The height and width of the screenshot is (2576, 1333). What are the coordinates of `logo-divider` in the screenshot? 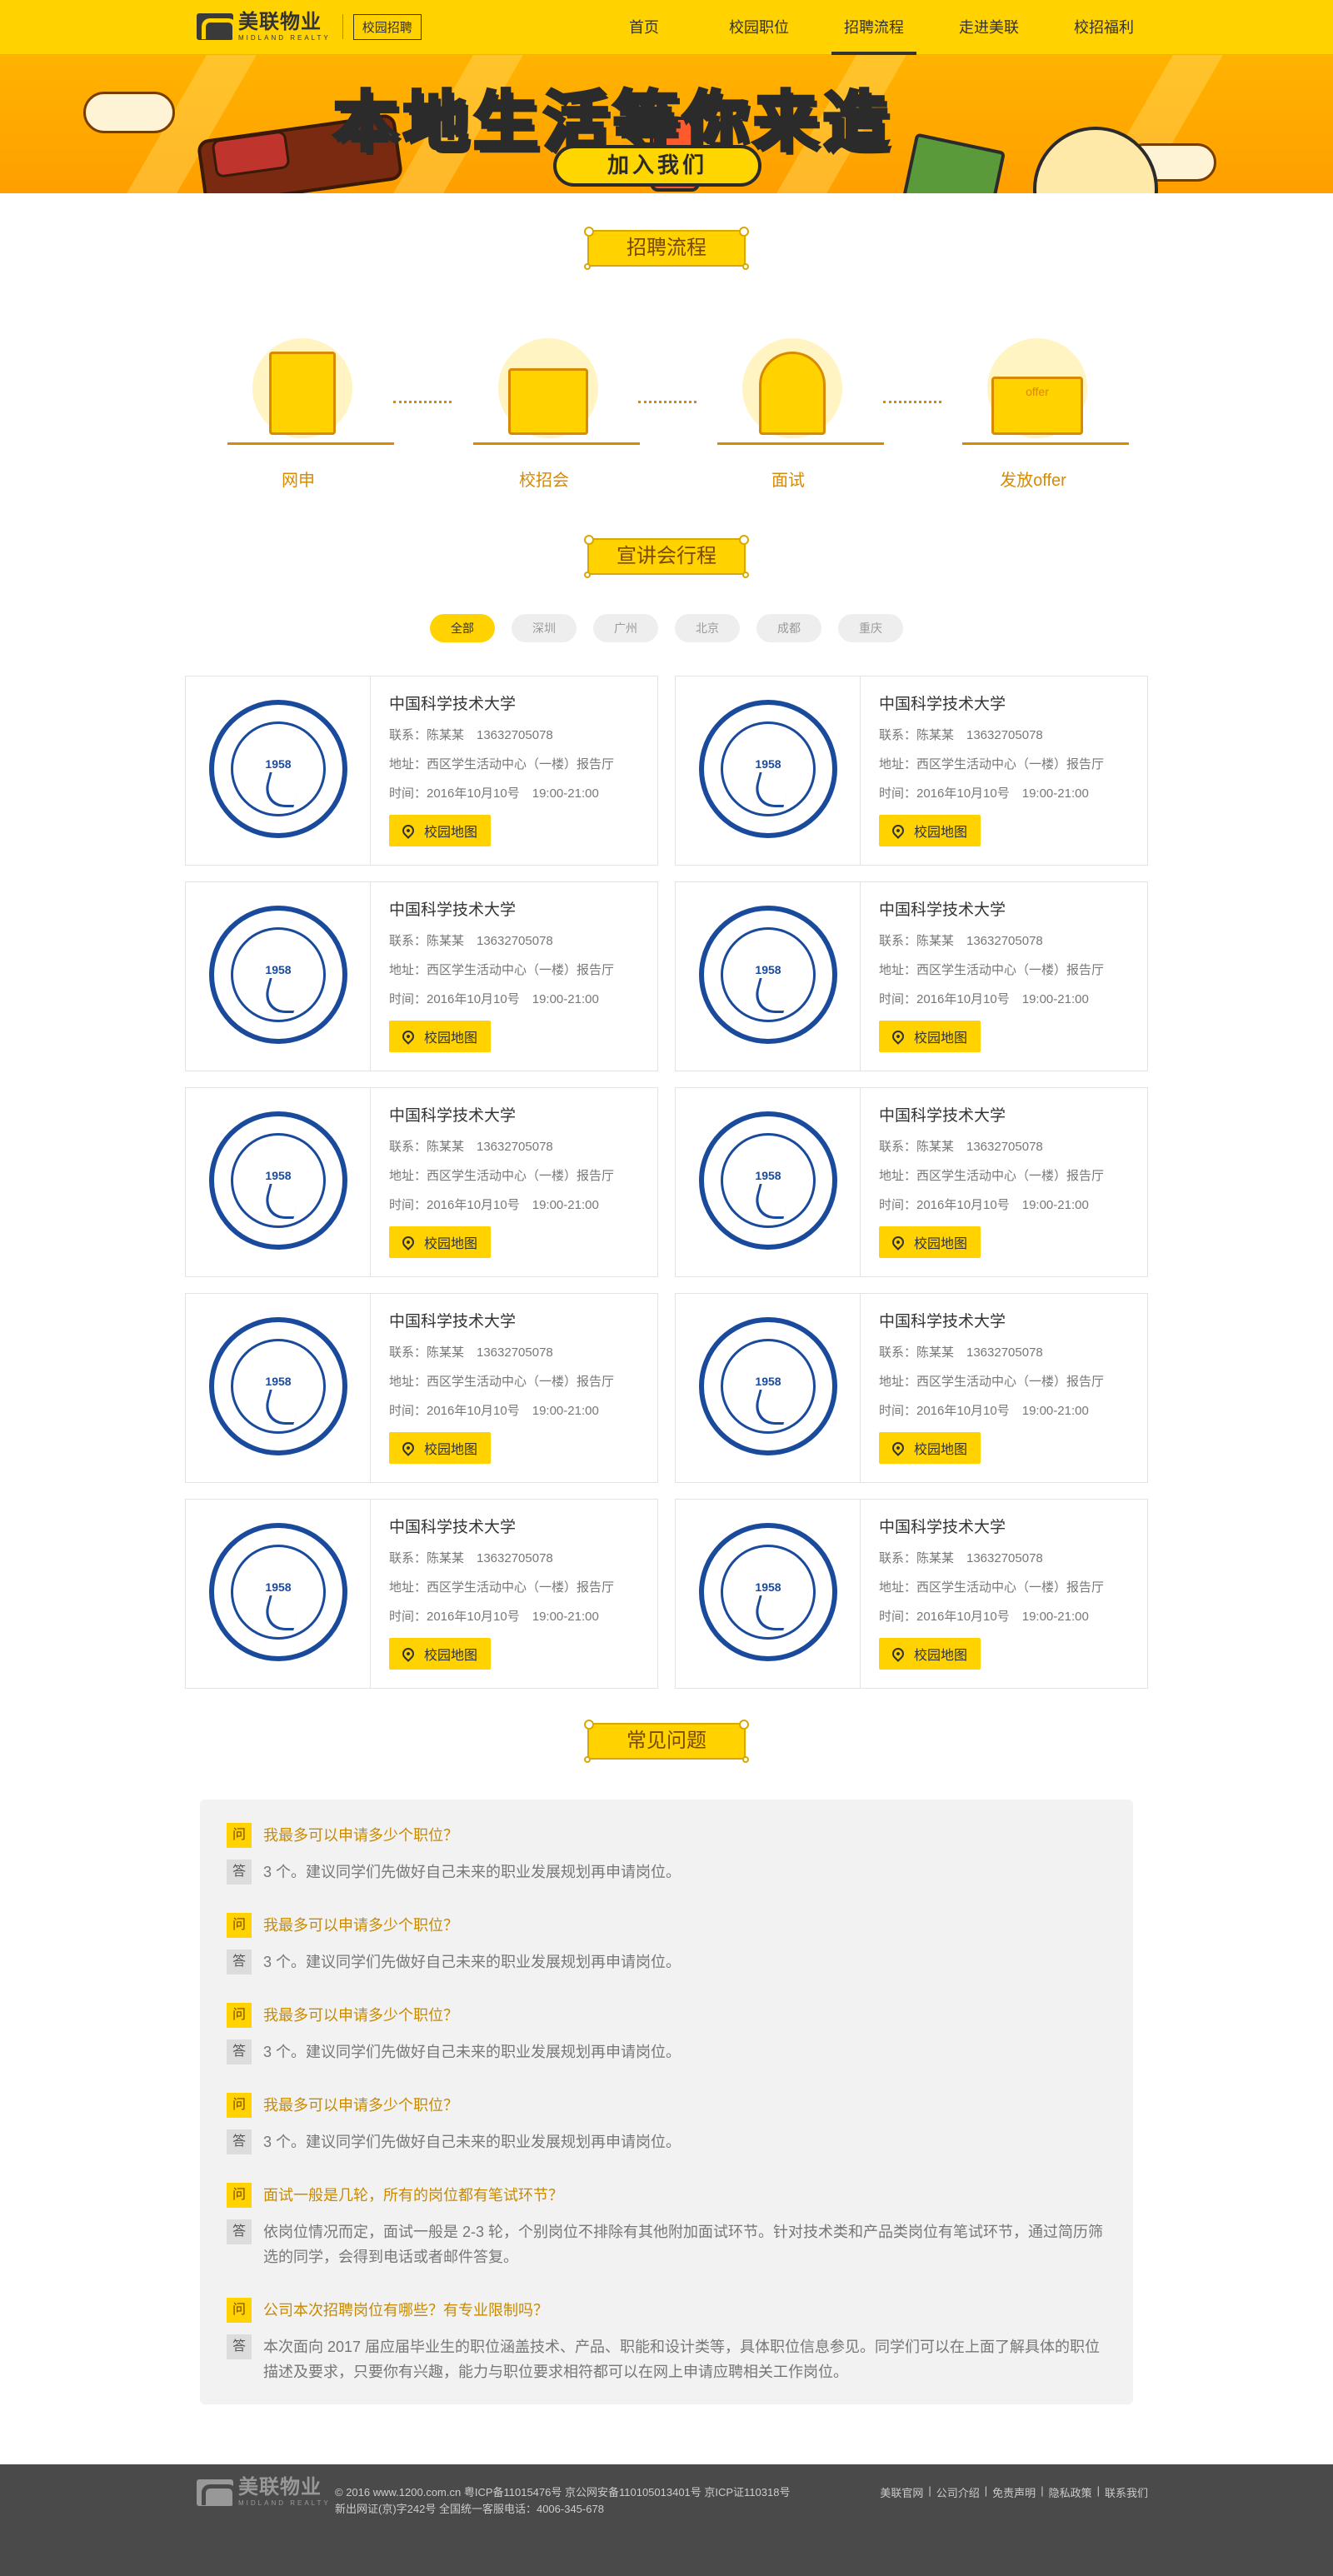 It's located at (342, 26).